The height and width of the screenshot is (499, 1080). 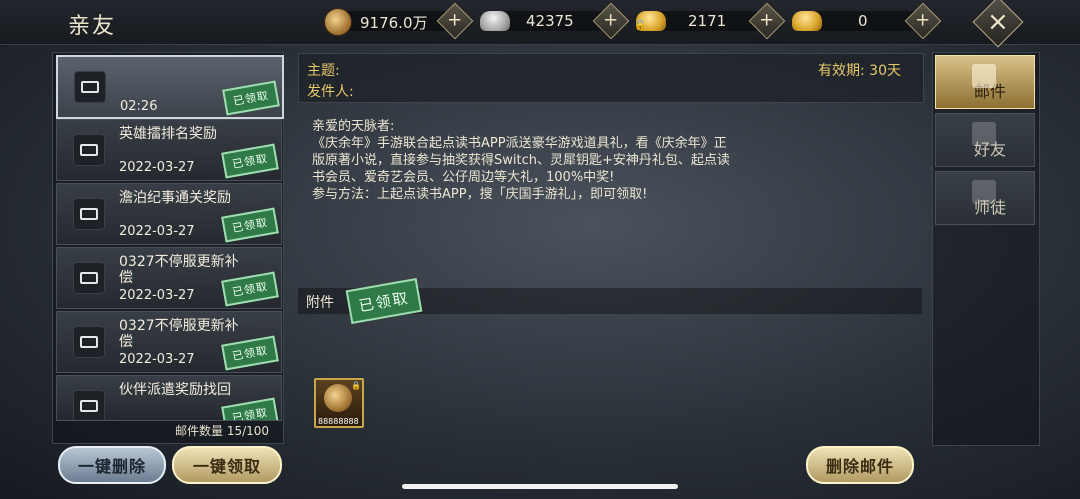 I want to click on subject-label: 主题:, so click(x=323, y=71).